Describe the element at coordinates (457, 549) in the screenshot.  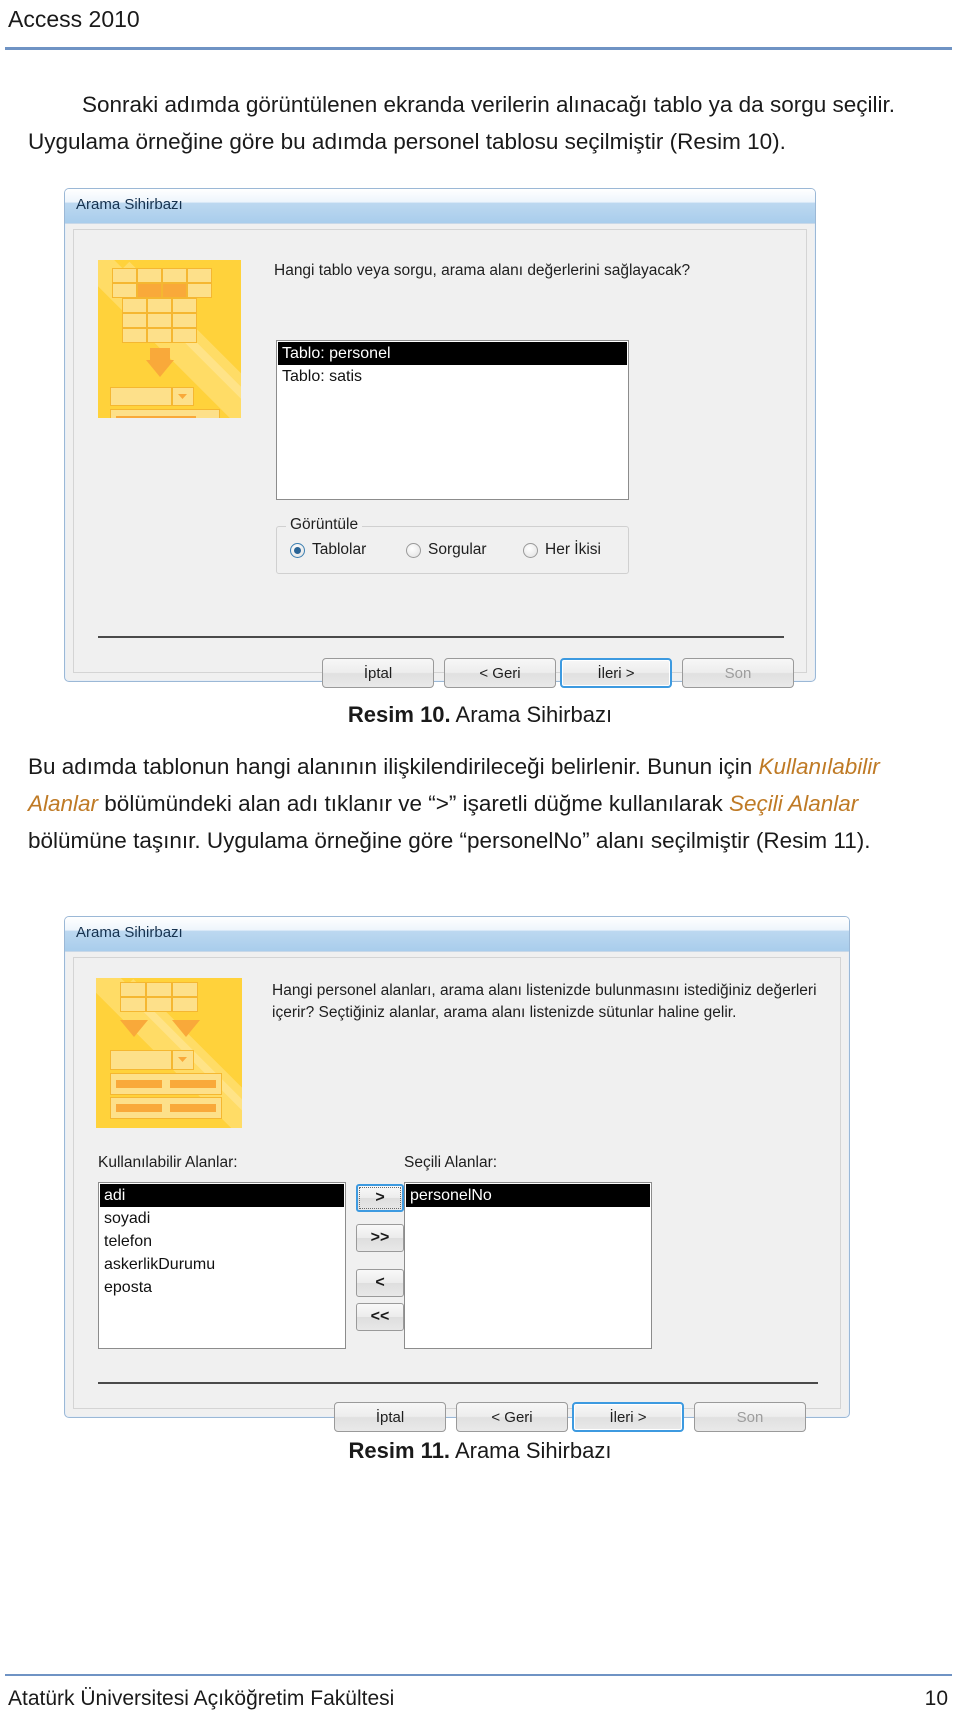
I see `radio-sorgular-label: Sorgular` at that location.